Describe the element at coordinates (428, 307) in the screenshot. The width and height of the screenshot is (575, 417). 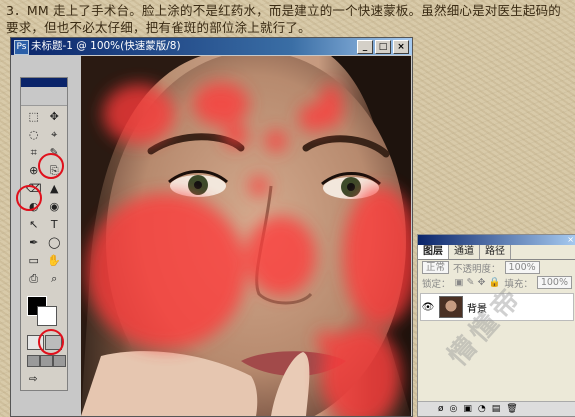
I see `eye-icon: 👁` at that location.